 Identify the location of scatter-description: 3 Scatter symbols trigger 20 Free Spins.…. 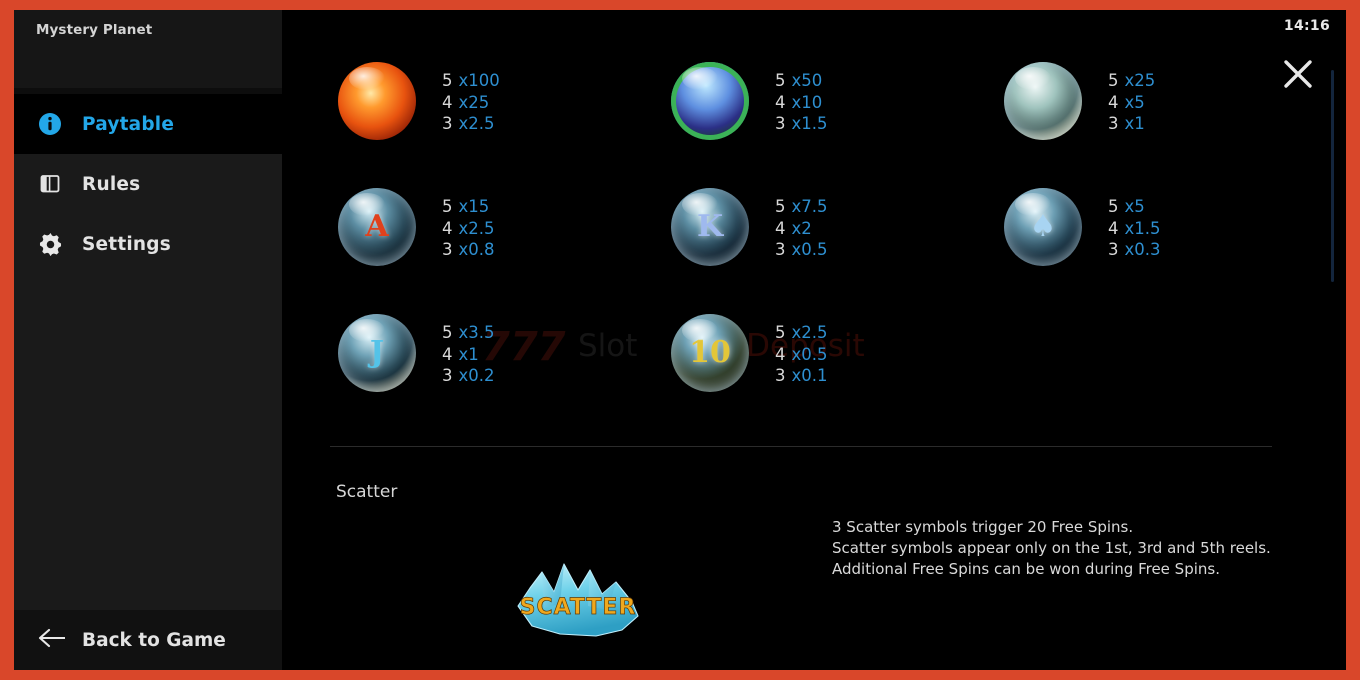
(1051, 548).